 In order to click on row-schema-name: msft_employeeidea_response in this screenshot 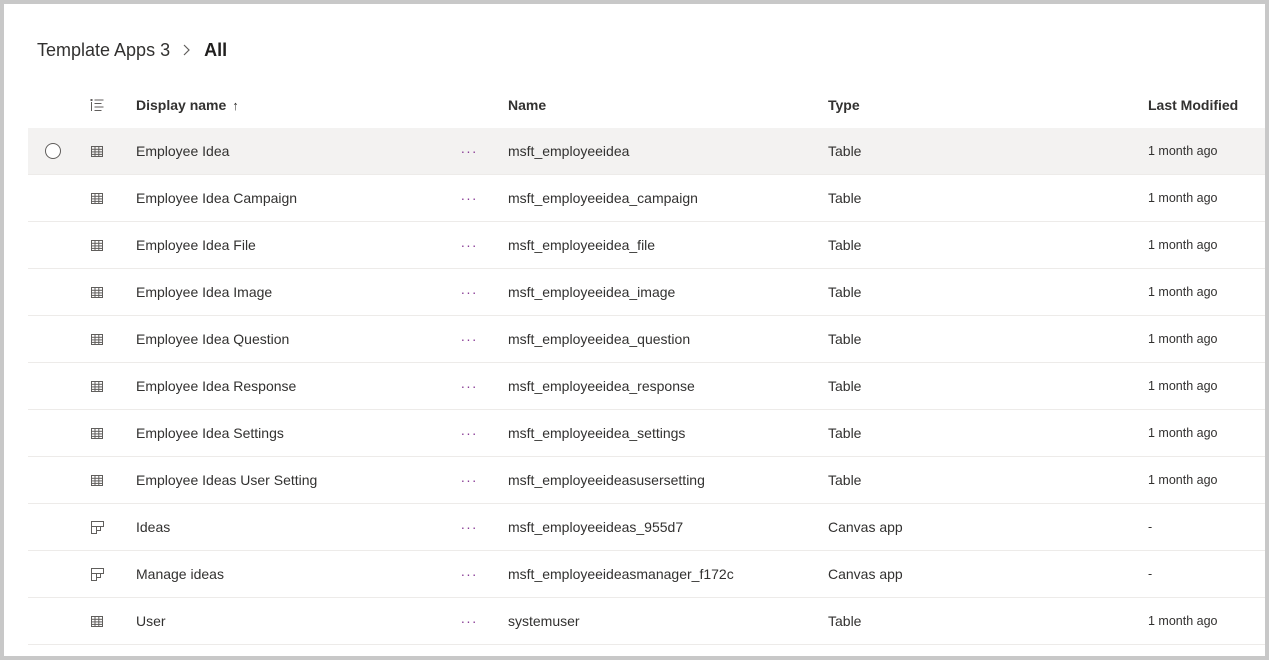, I will do `click(601, 386)`.